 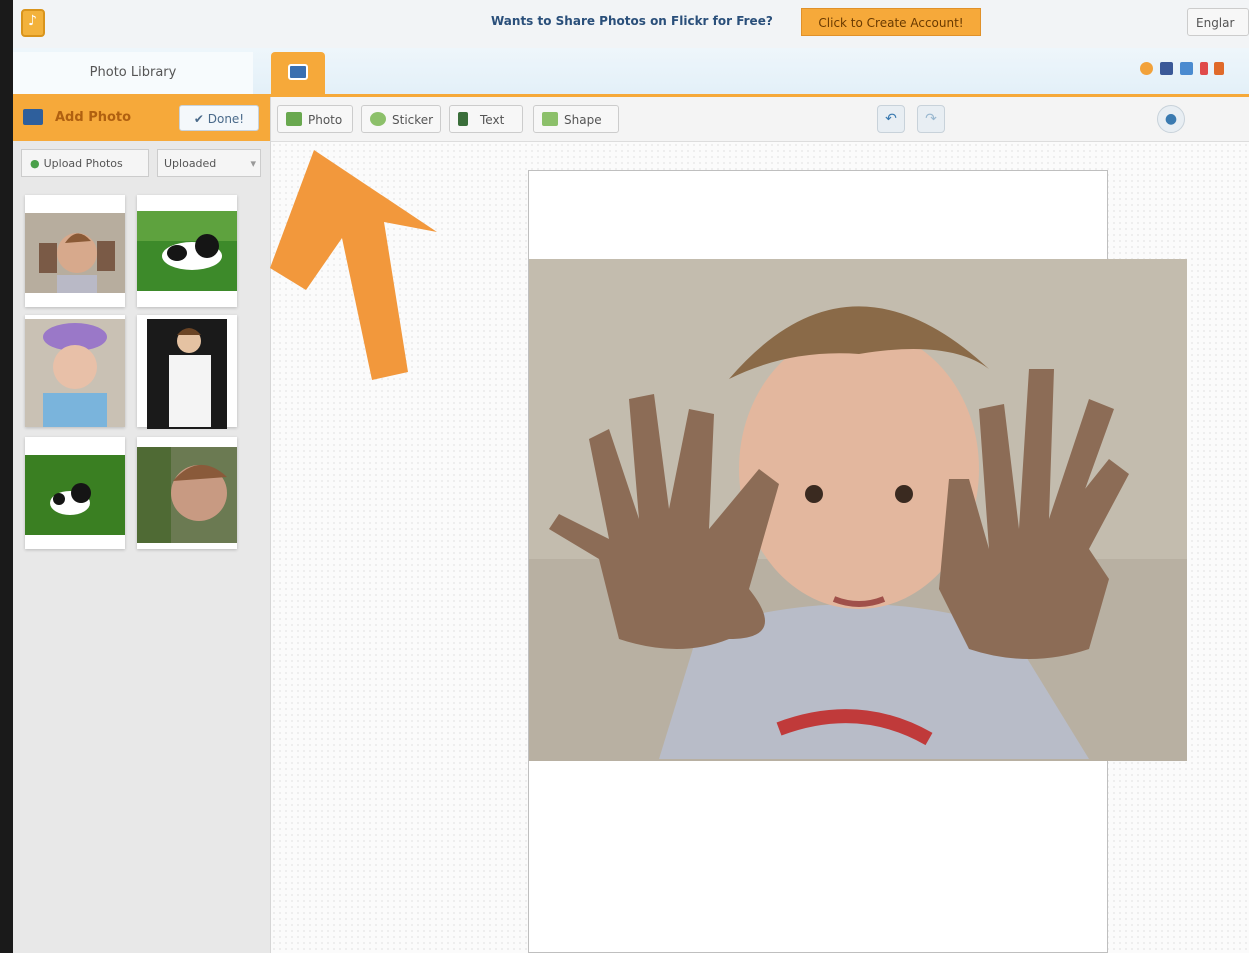 I want to click on thumbnail-child-close-up, so click(x=187, y=493).